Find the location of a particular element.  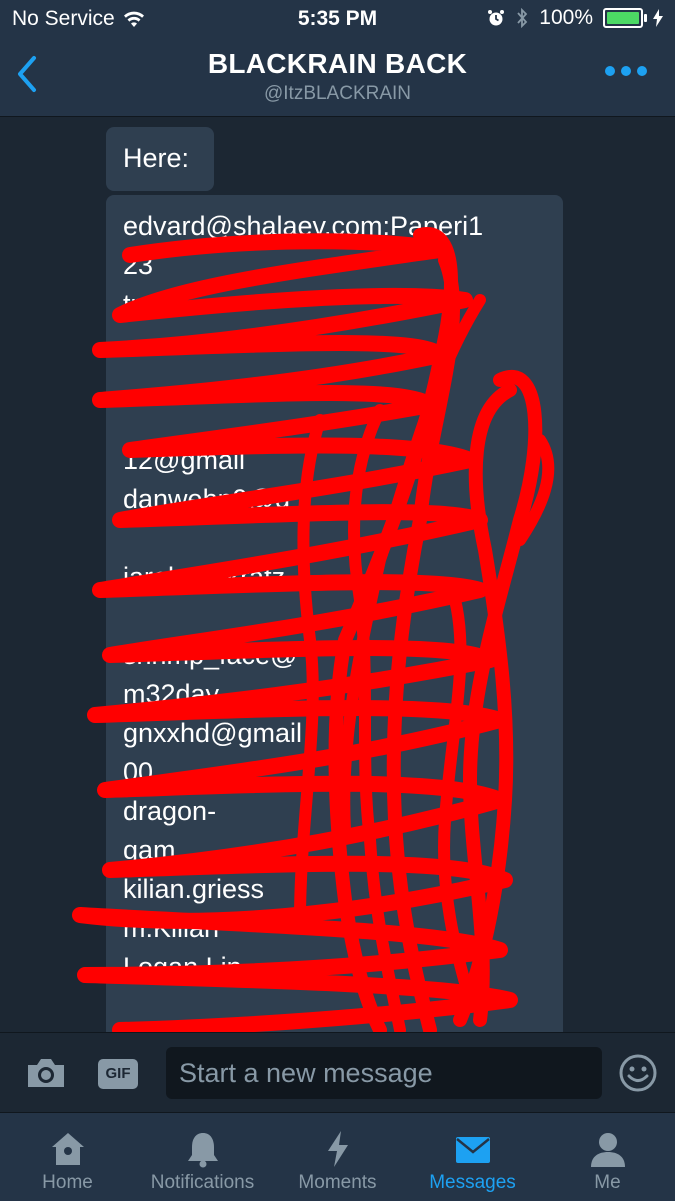

conversation-title: BLACKRAIN BACK is located at coordinates (337, 63).